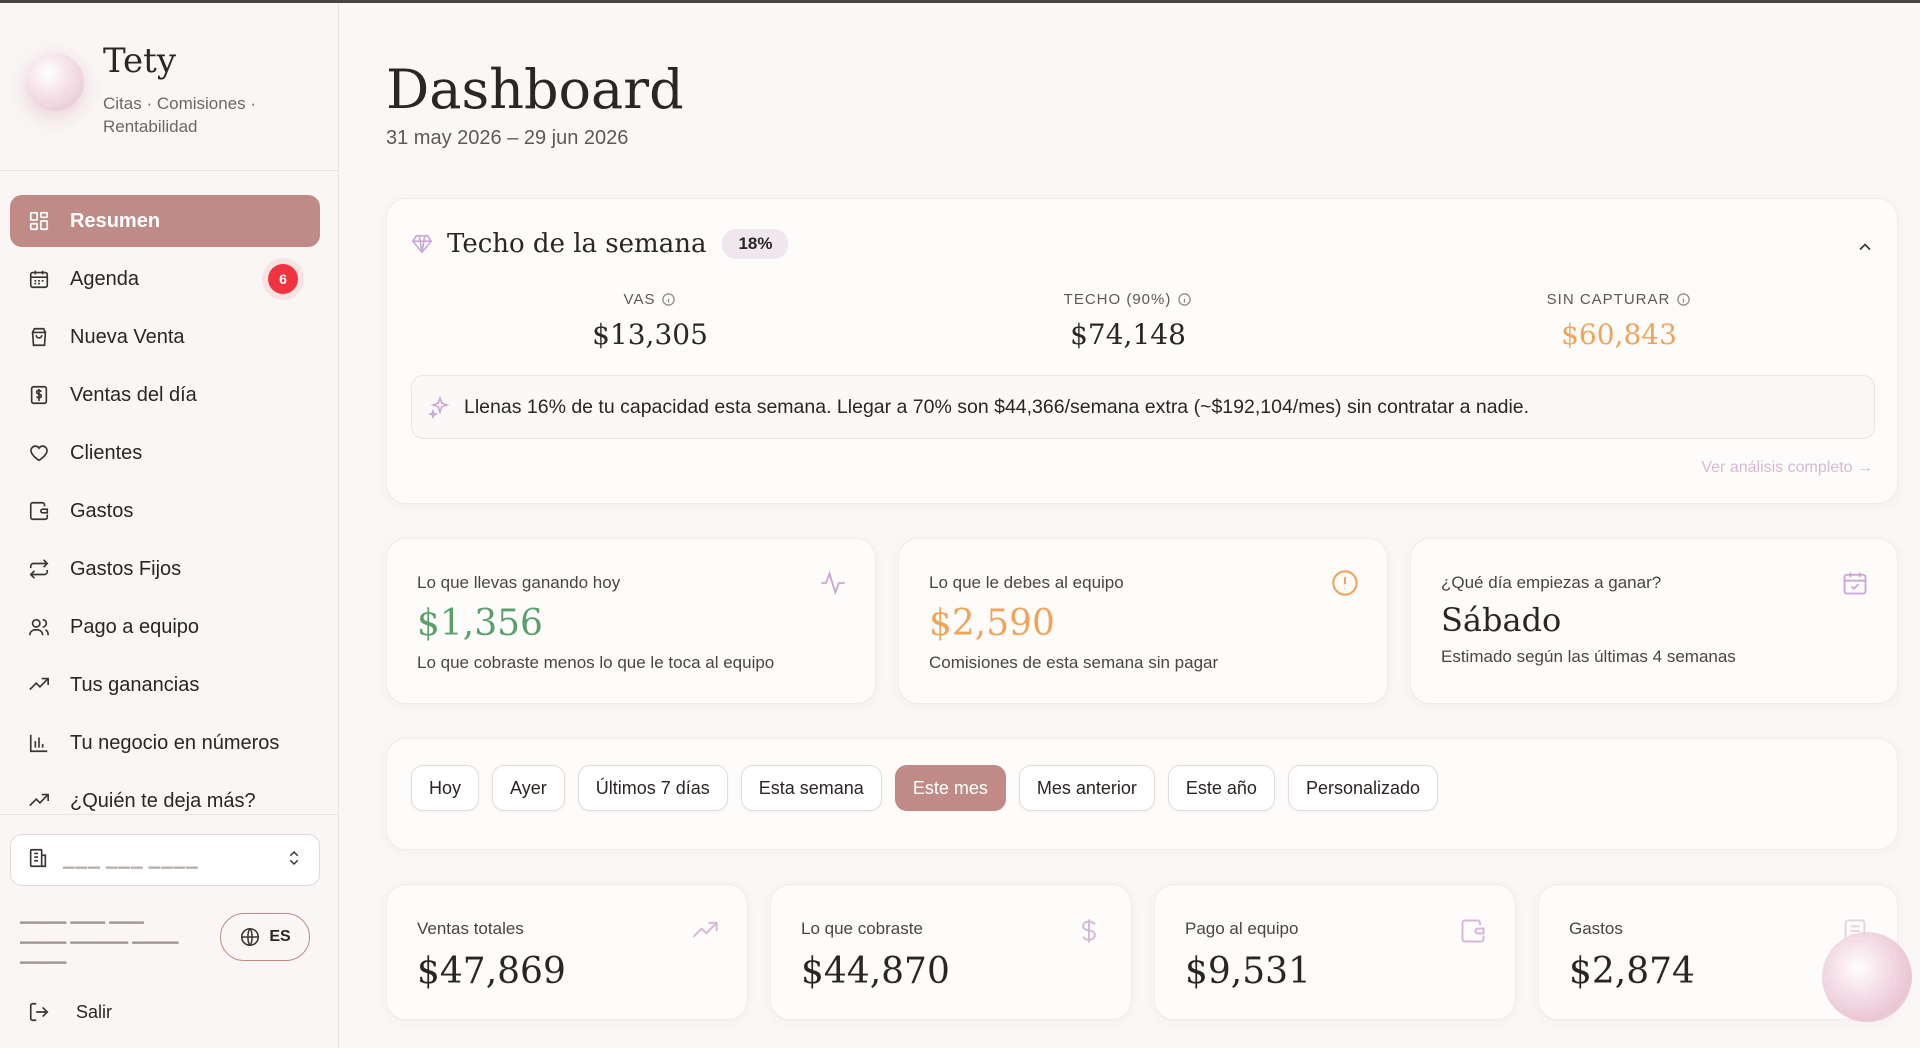 This screenshot has width=1920, height=1048. Describe the element at coordinates (1501, 620) in the screenshot. I see `stat-value: Sábado` at that location.